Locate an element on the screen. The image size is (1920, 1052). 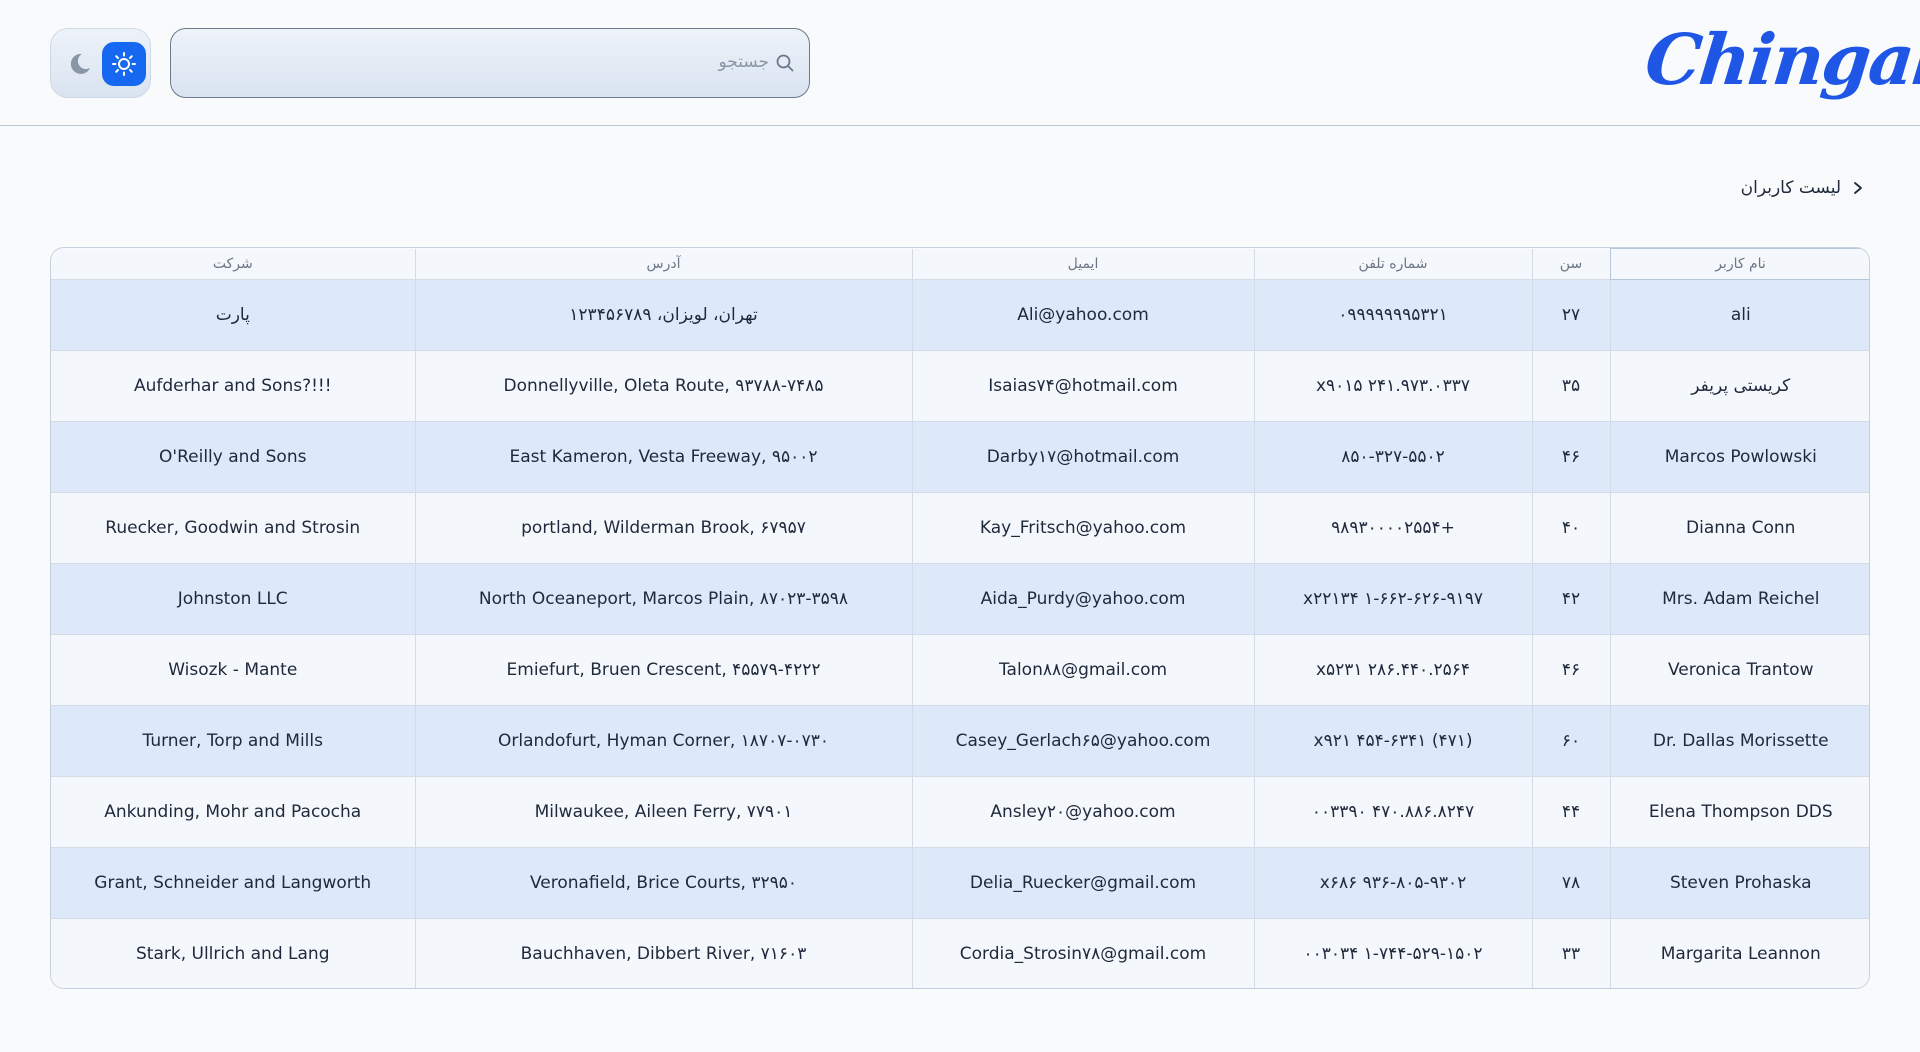
cell-email: Darby۱۷@hotmail.com is located at coordinates (1082, 457).